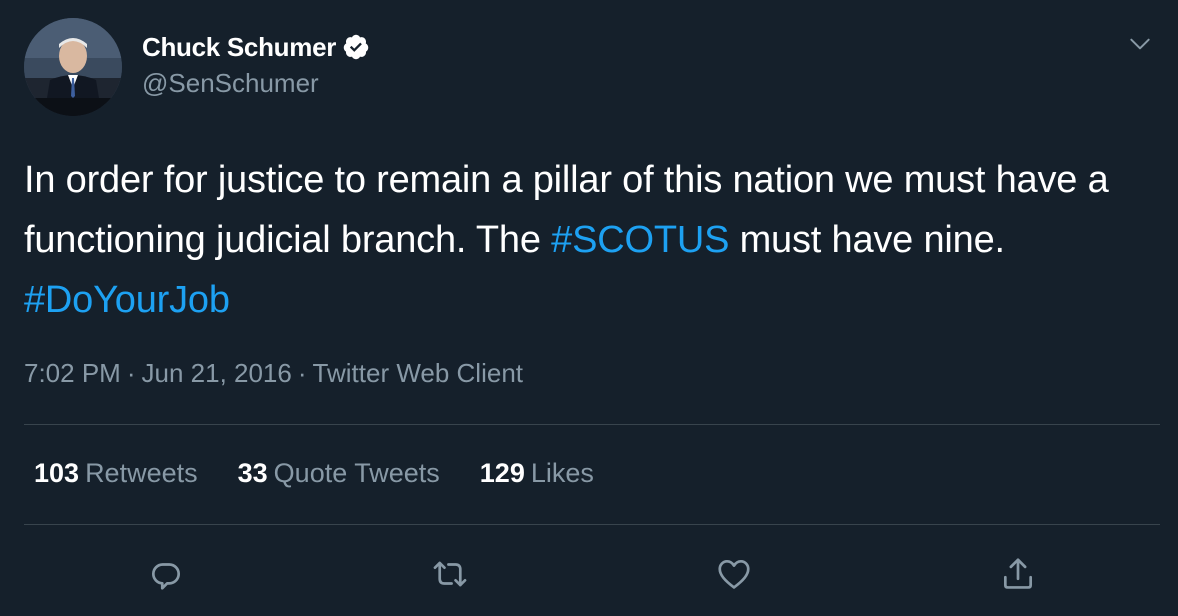 This screenshot has width=1178, height=616. I want to click on retweets-stat: 103 Retweets, so click(116, 473).